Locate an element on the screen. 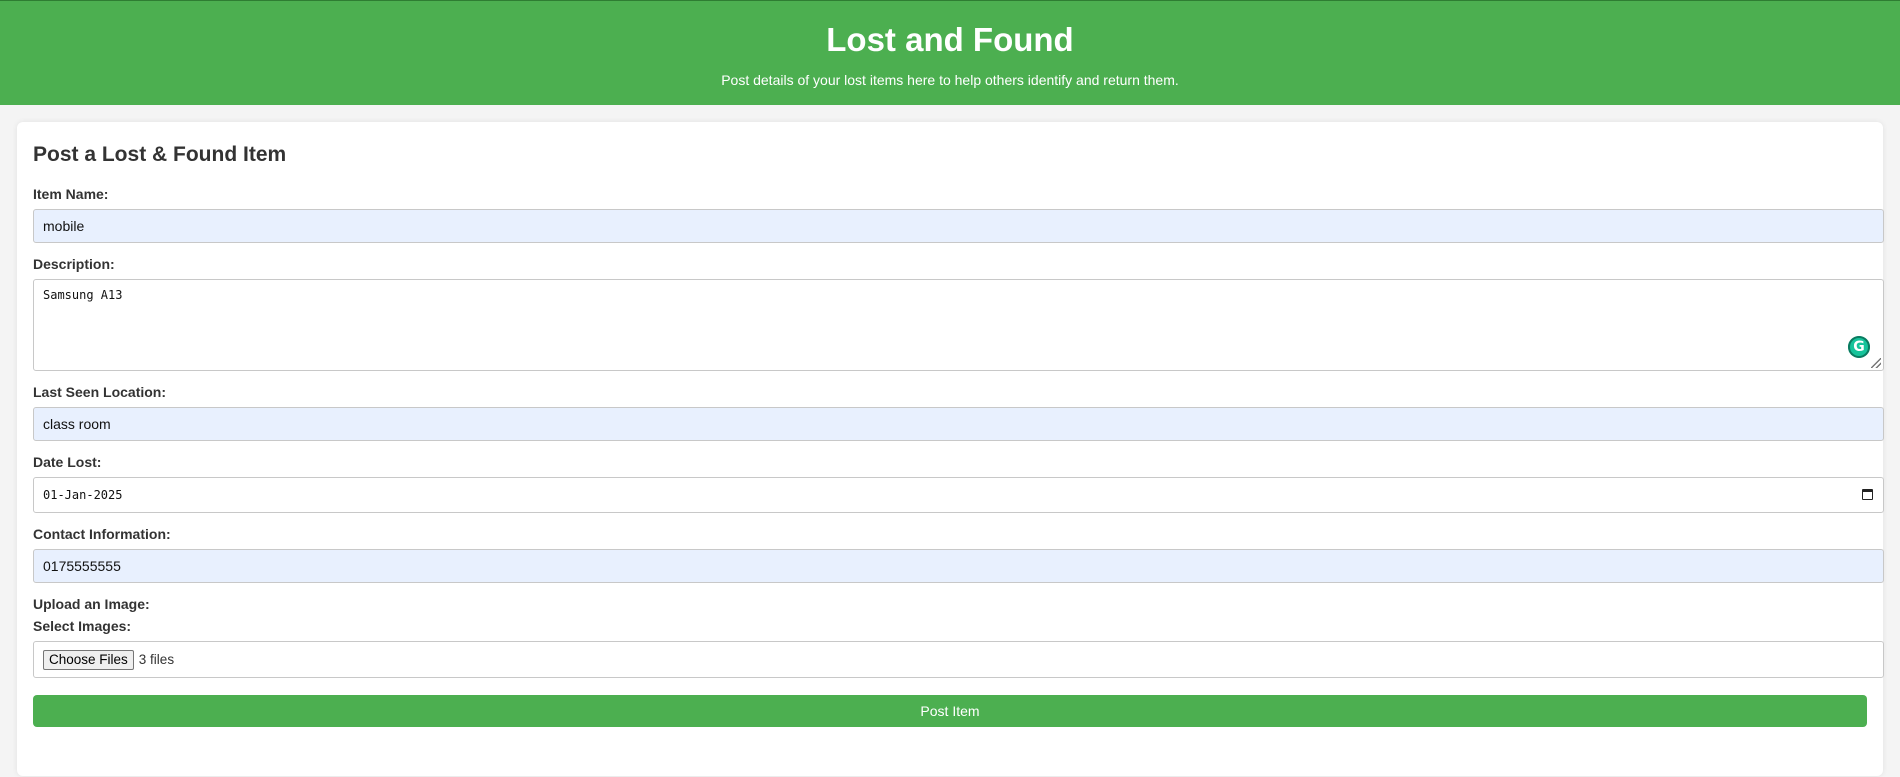 The height and width of the screenshot is (777, 1900). form-heading: Post a Lost & Found Item is located at coordinates (160, 154).